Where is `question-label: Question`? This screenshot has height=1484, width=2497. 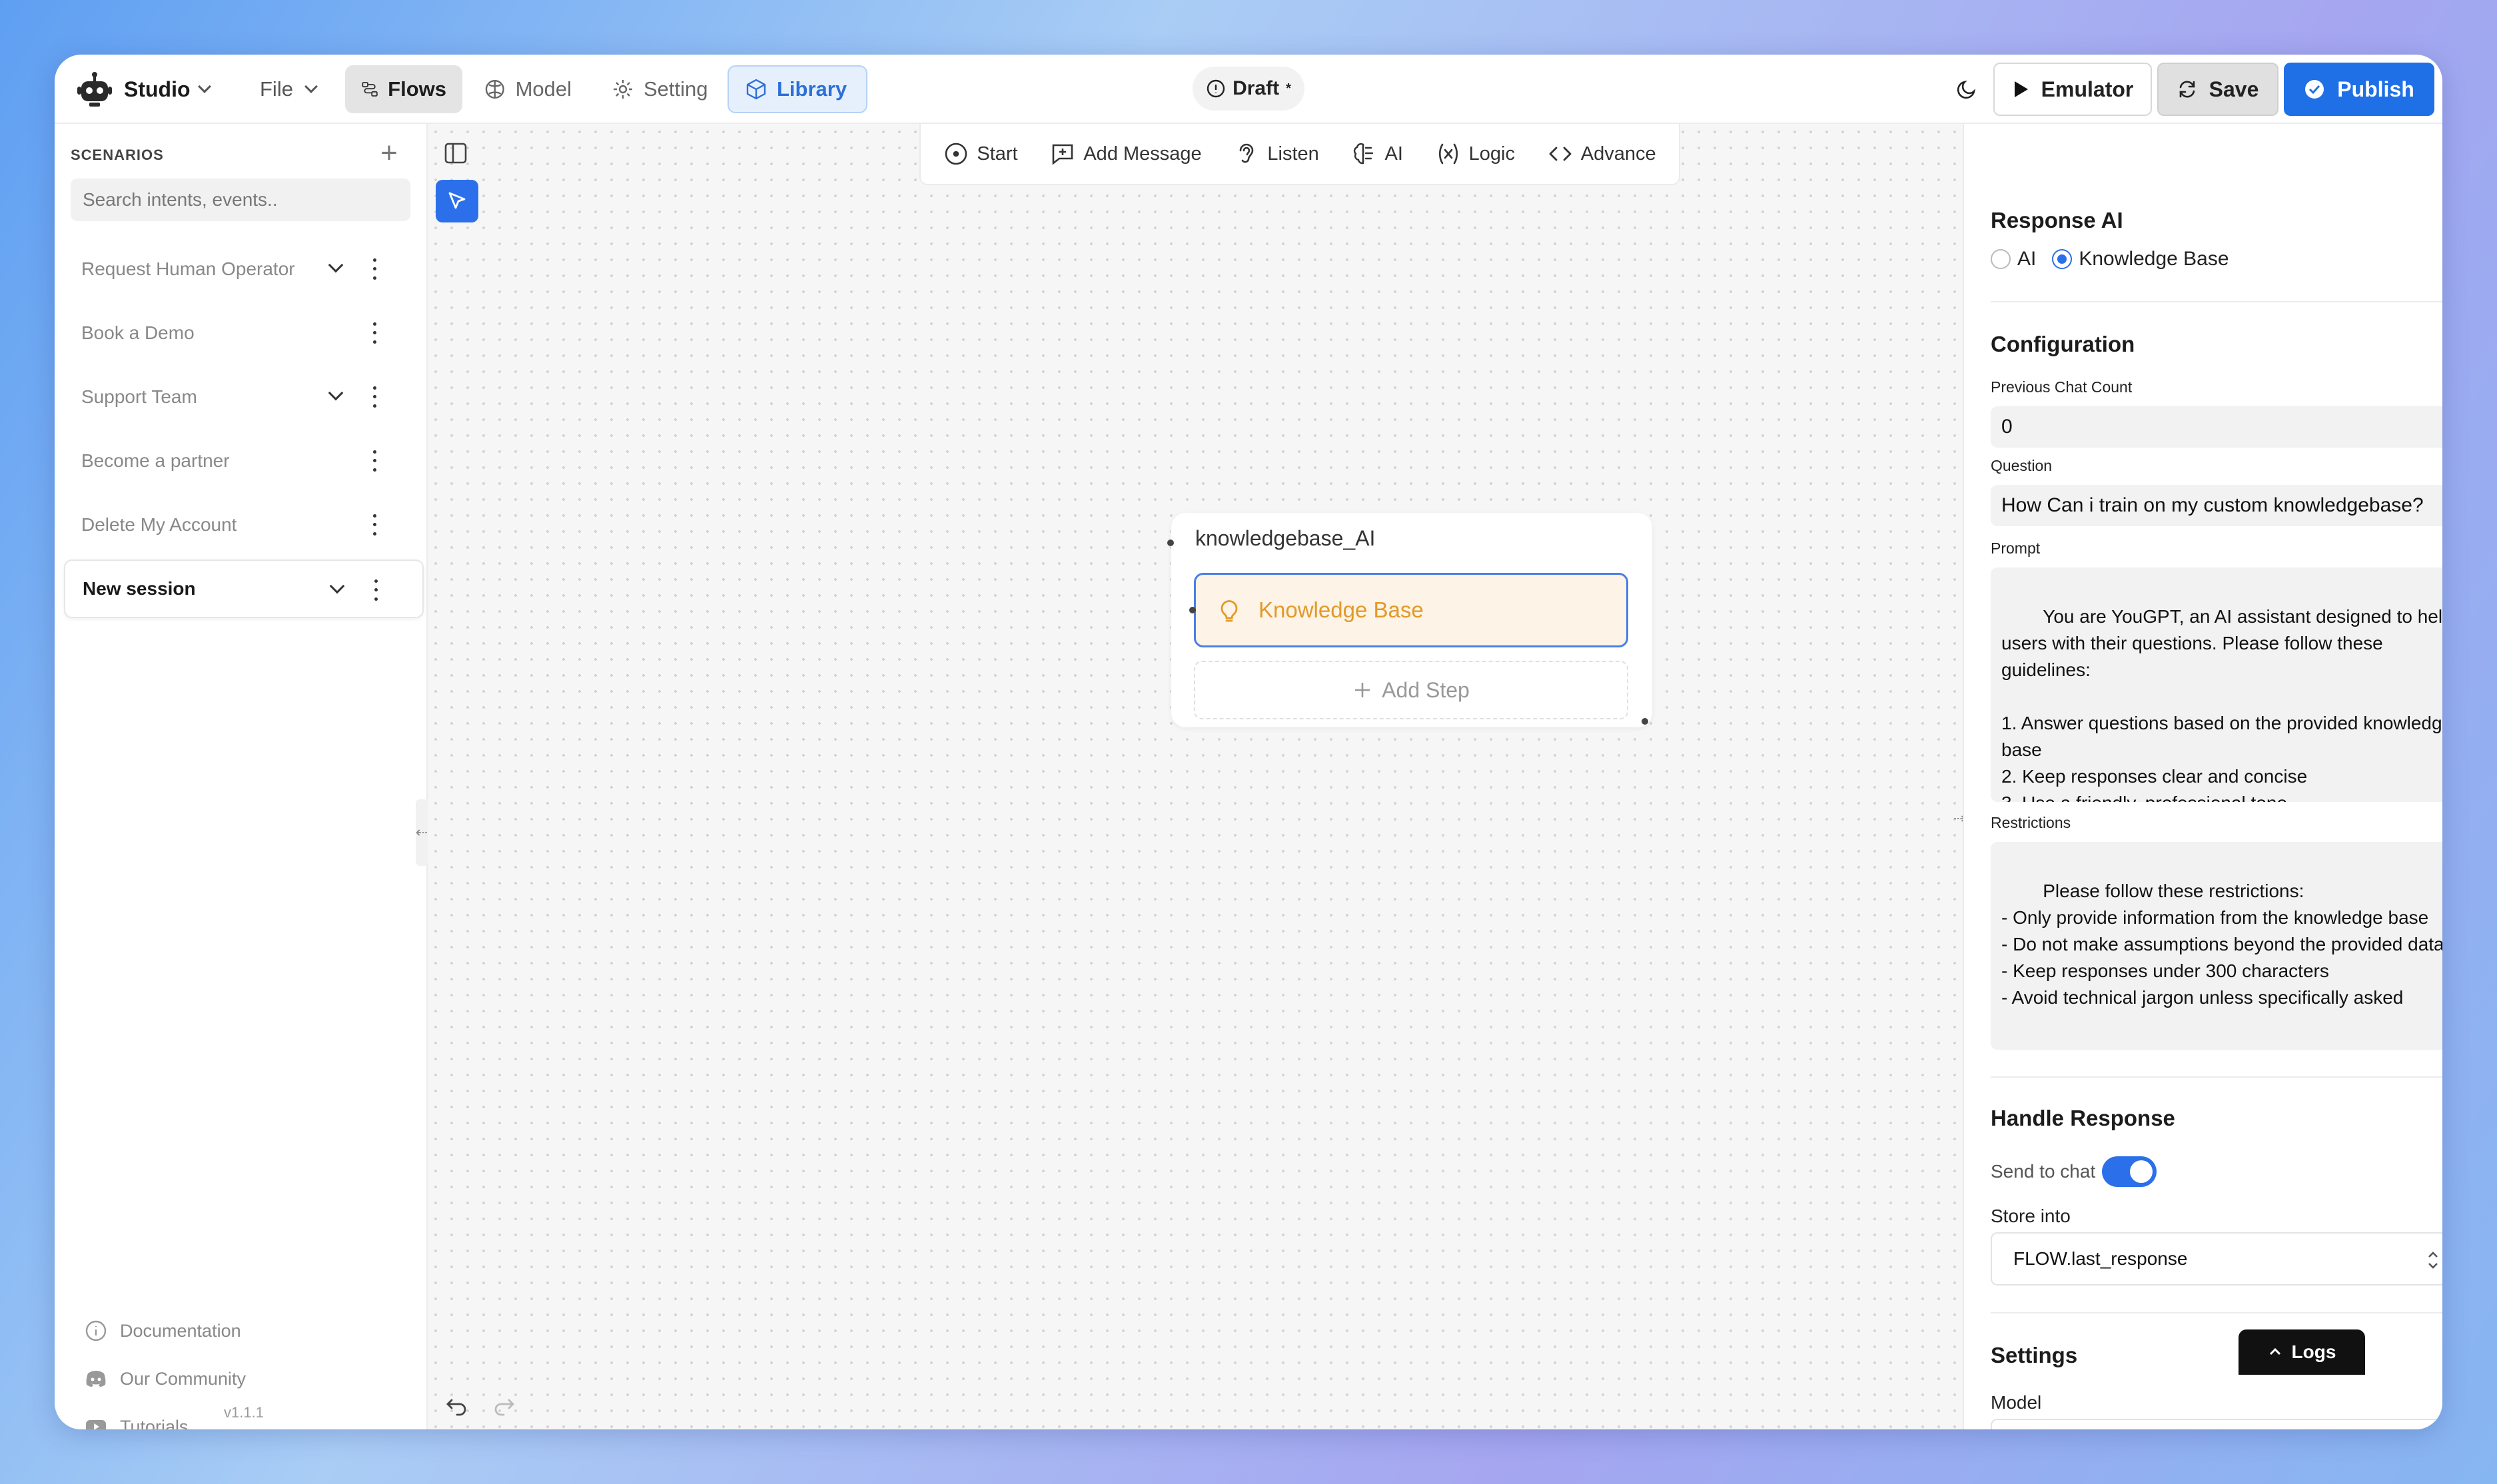
question-label: Question is located at coordinates (2022, 465).